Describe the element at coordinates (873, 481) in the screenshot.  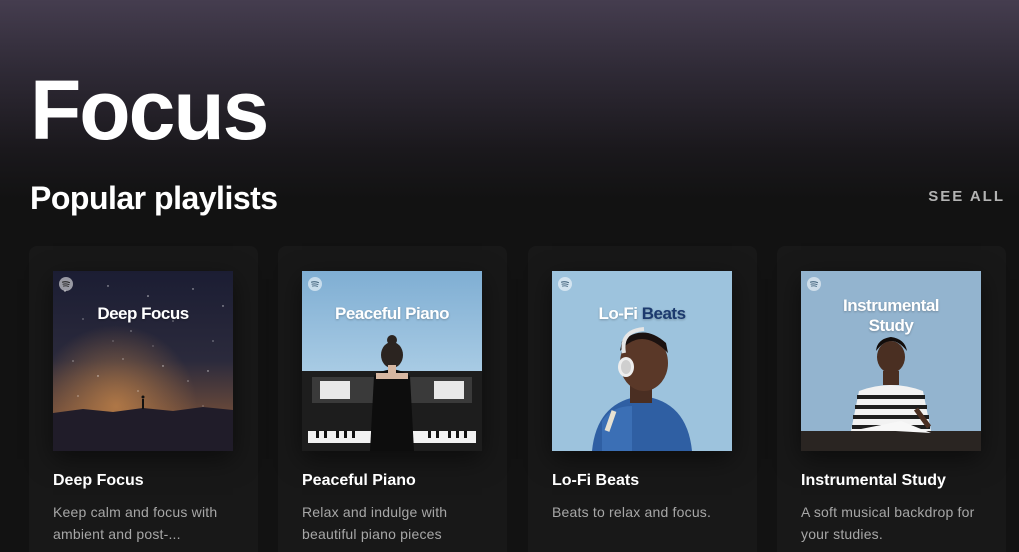
I see `playlist-name: Instrumental Study` at that location.